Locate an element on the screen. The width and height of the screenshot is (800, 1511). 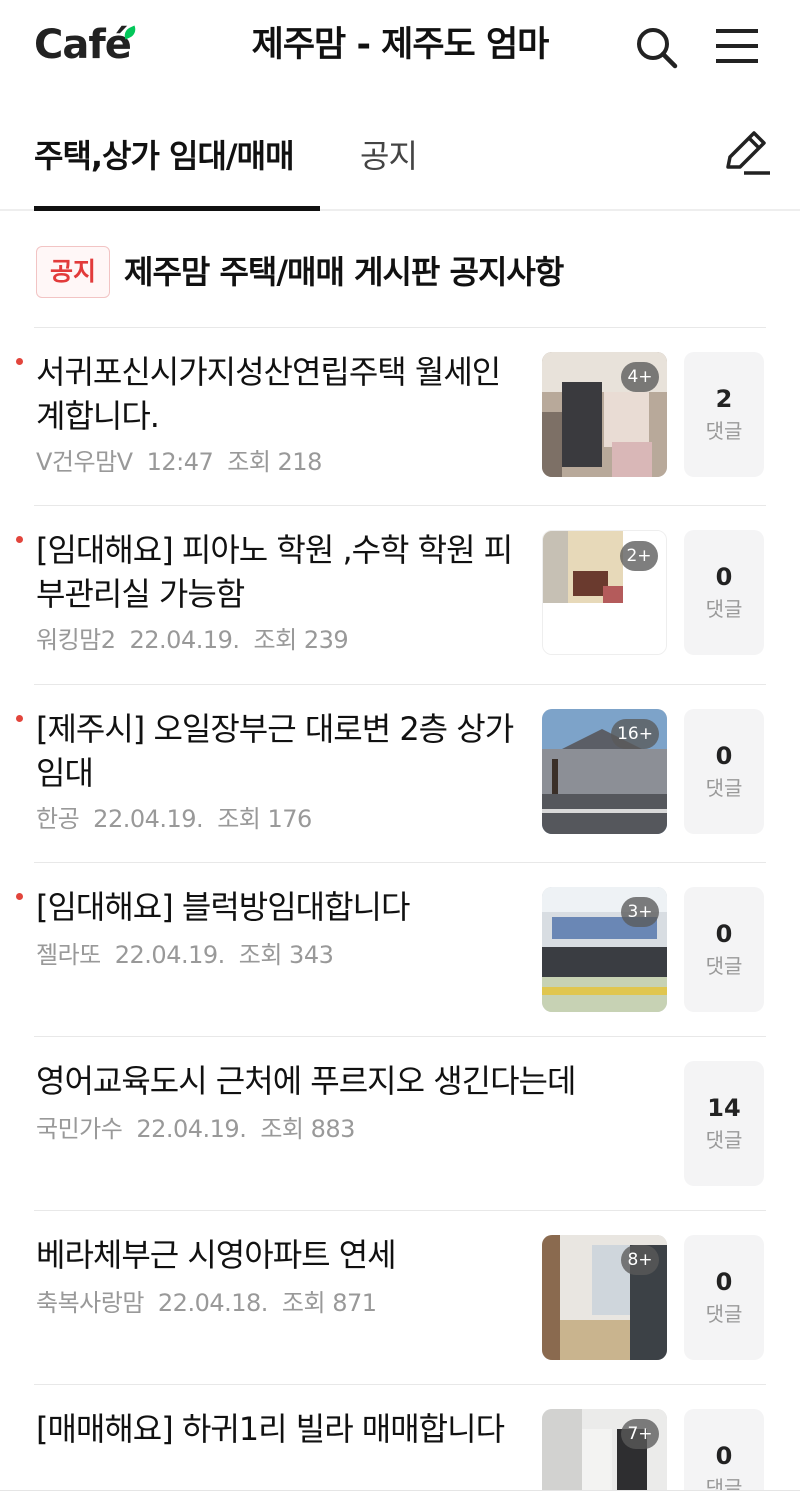
post-time: 12:47 is located at coordinates (180, 462).